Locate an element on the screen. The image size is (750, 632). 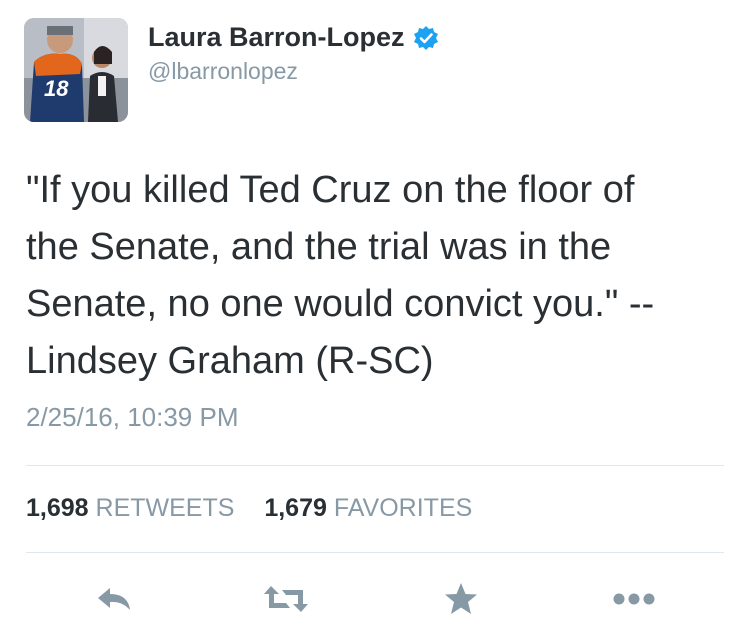
retweet-icon is located at coordinates (286, 599).